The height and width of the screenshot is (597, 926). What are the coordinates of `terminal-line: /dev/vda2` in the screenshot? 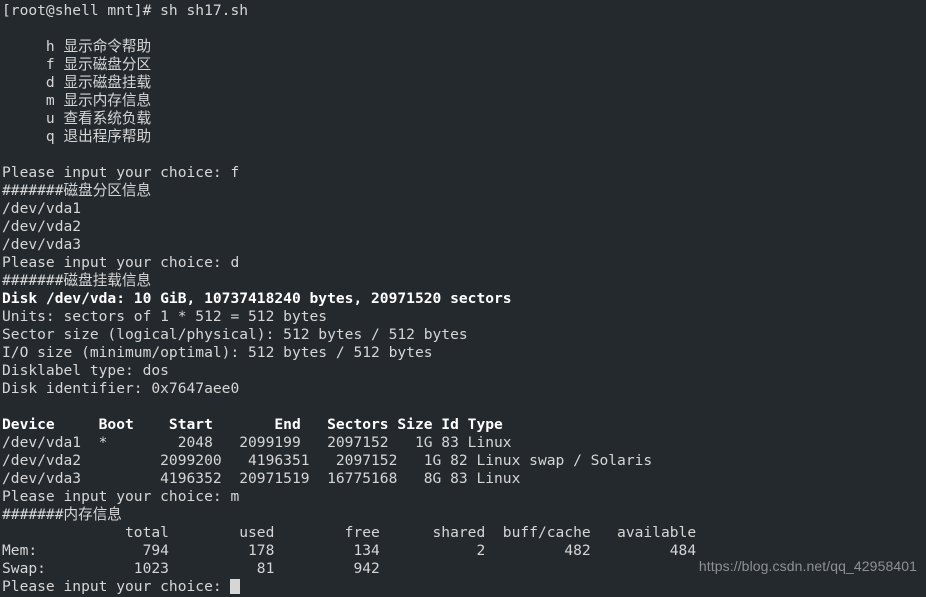 It's located at (42, 226).